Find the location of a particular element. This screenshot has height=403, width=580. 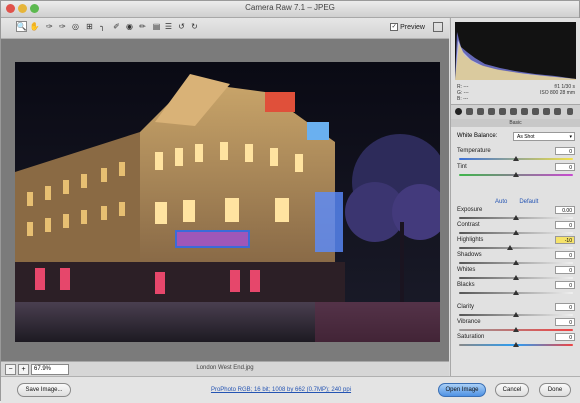

slider-value-field: -10 is located at coordinates (565, 240).